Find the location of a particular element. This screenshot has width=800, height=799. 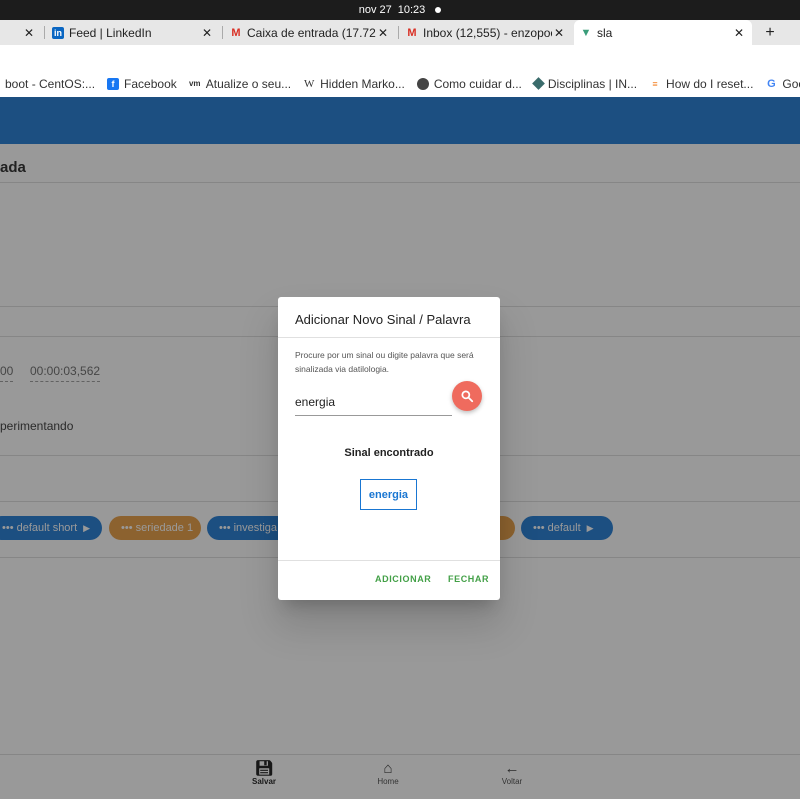

bookmark-item: G Google is located at coordinates (782, 84).